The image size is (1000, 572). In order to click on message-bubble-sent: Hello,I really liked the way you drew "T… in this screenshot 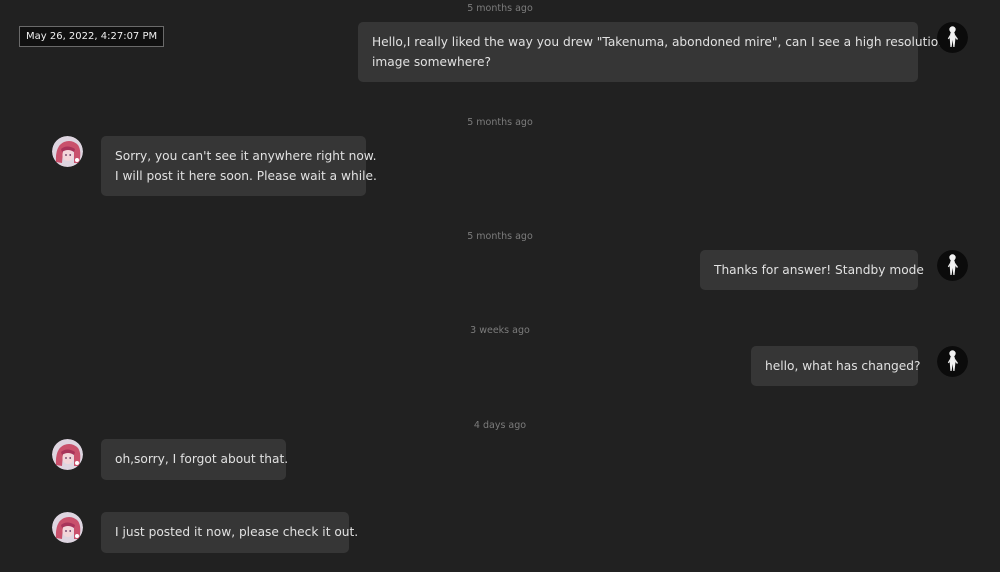, I will do `click(652, 52)`.